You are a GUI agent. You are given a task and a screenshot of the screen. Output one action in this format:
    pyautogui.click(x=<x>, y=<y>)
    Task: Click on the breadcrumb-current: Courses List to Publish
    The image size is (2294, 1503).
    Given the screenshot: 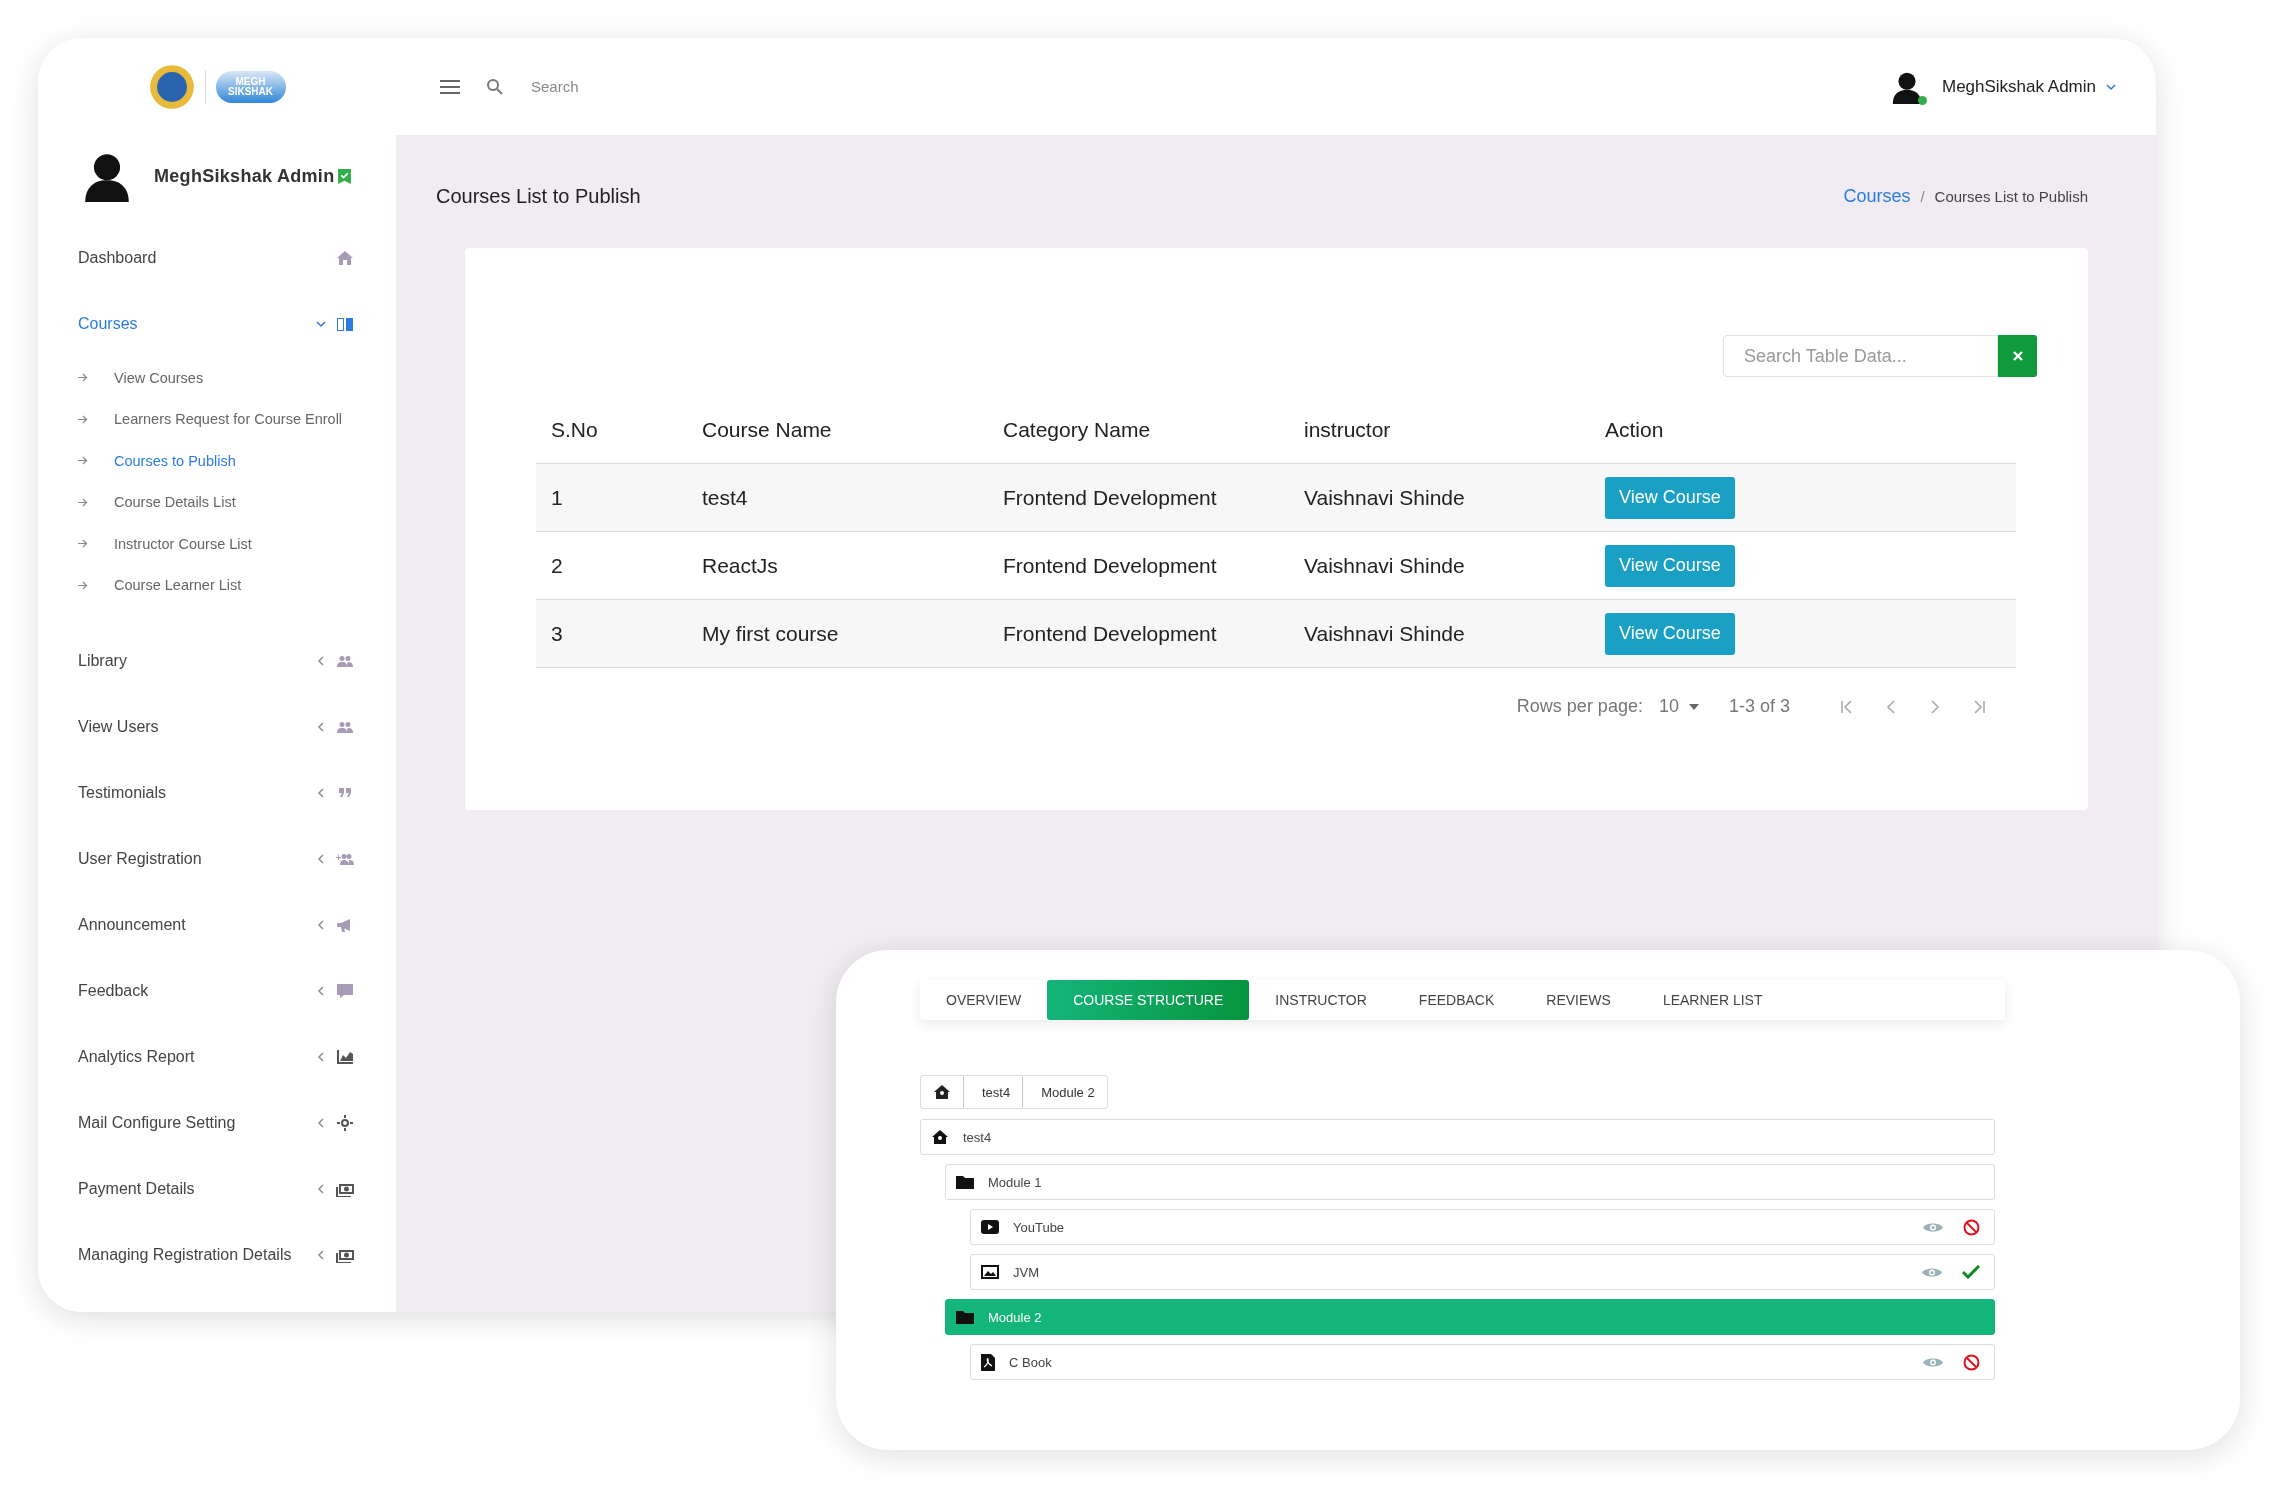 What is the action you would take?
    pyautogui.click(x=2011, y=196)
    